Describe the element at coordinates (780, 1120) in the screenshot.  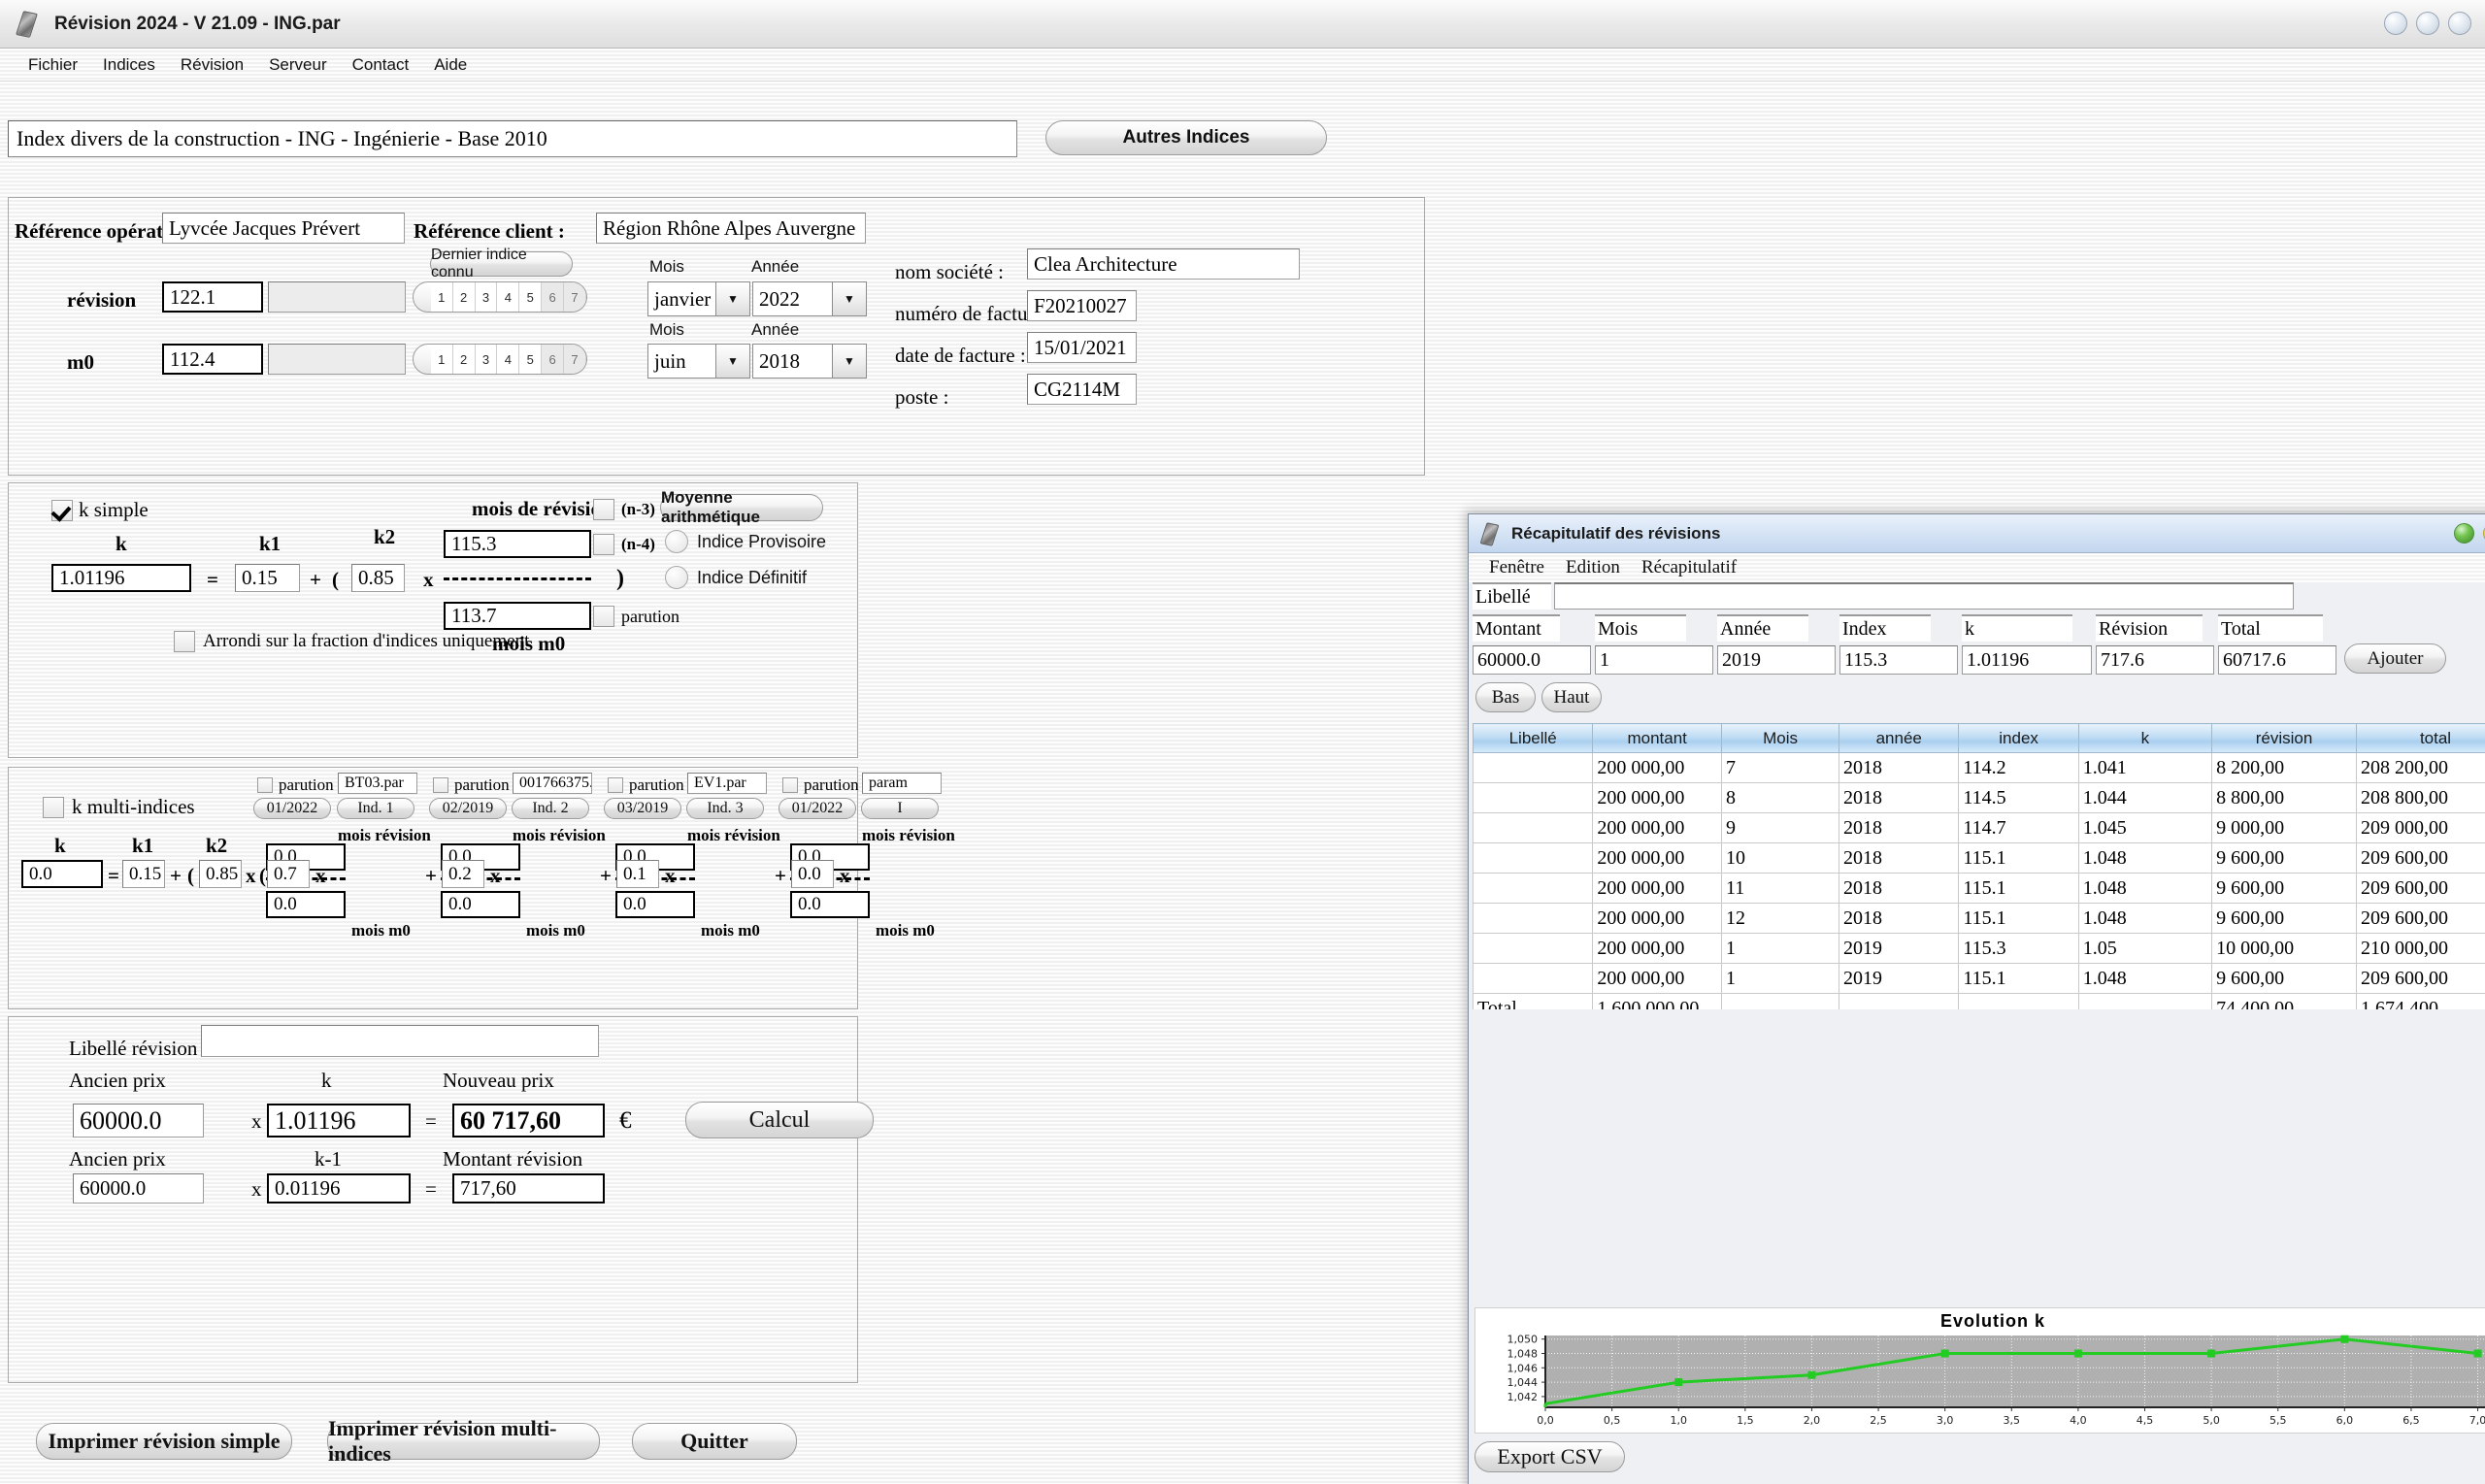
I see `calcul-button: Calcul` at that location.